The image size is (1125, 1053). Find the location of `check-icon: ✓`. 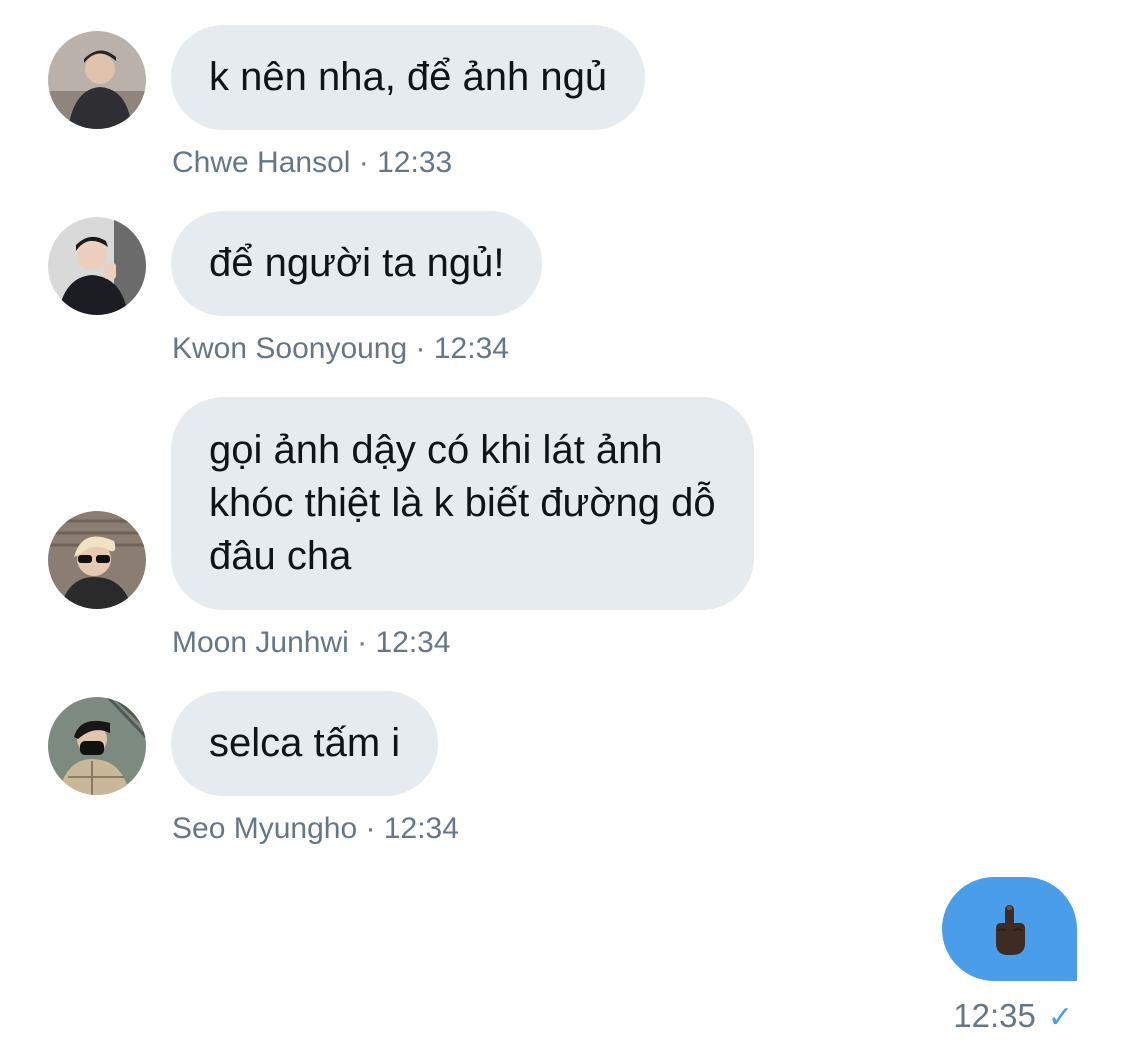

check-icon: ✓ is located at coordinates (1060, 1017).